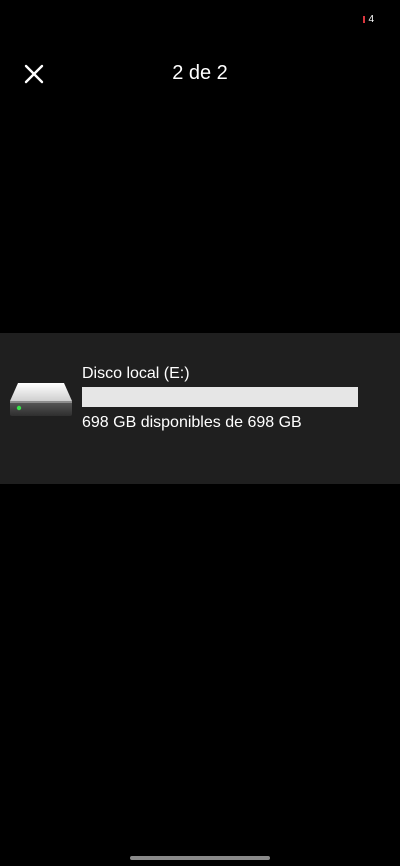 This screenshot has height=866, width=400. Describe the element at coordinates (136, 373) in the screenshot. I see `drive-name: Disco local (E:)` at that location.